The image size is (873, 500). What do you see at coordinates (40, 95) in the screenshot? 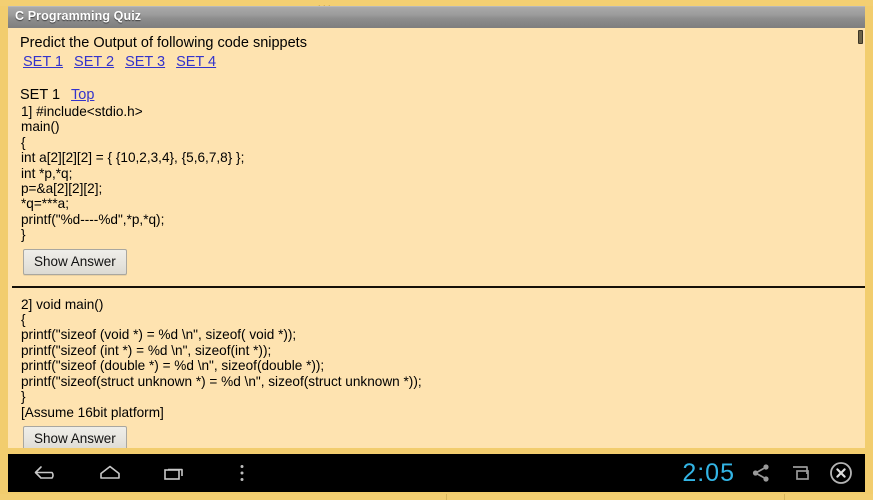
I see `section-1-heading: SET 1` at bounding box center [40, 95].